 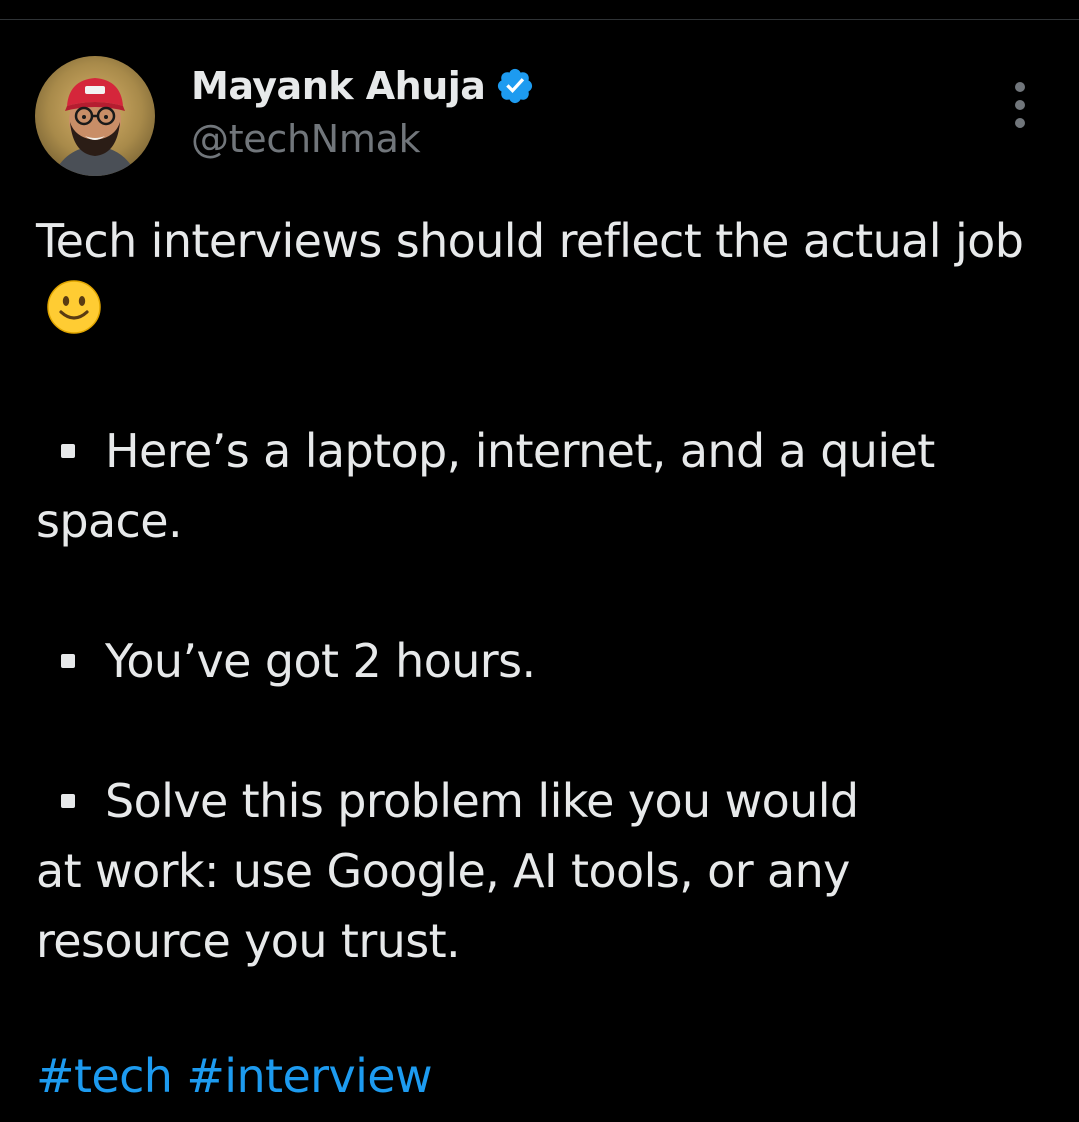 What do you see at coordinates (1020, 87) in the screenshot?
I see `more-vertical-icon` at bounding box center [1020, 87].